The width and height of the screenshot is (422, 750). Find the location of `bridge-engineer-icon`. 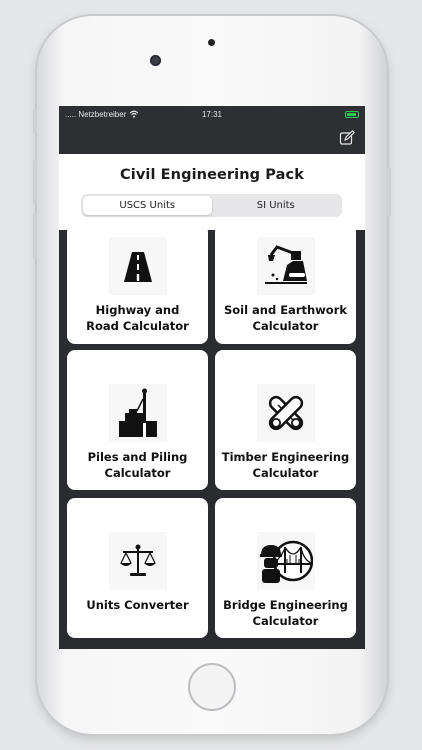

bridge-engineer-icon is located at coordinates (286, 561).